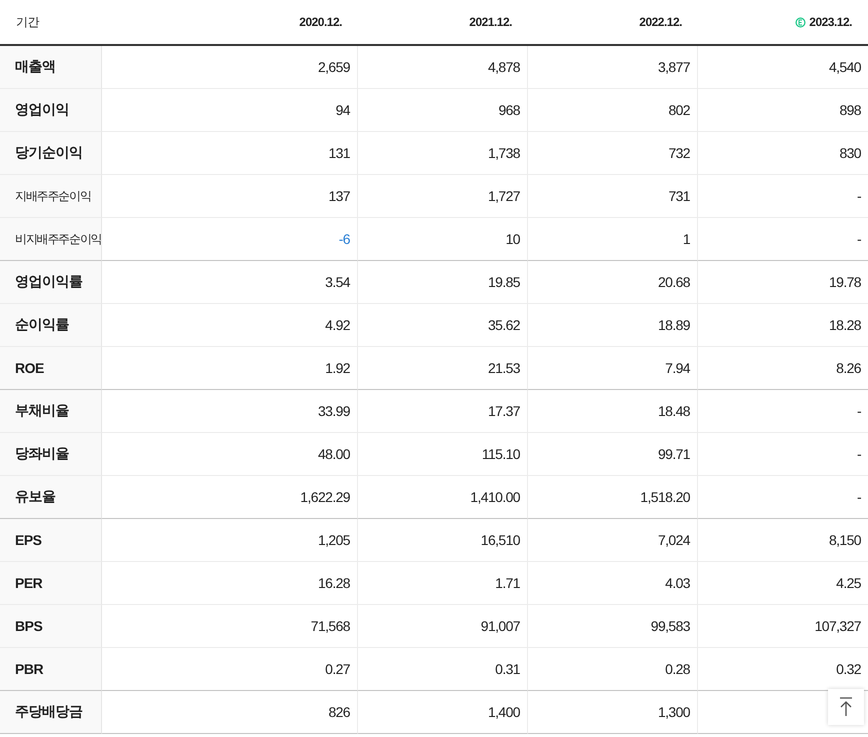 The width and height of the screenshot is (868, 737). Describe the element at coordinates (230, 411) in the screenshot. I see `table-cell: 33.99` at that location.